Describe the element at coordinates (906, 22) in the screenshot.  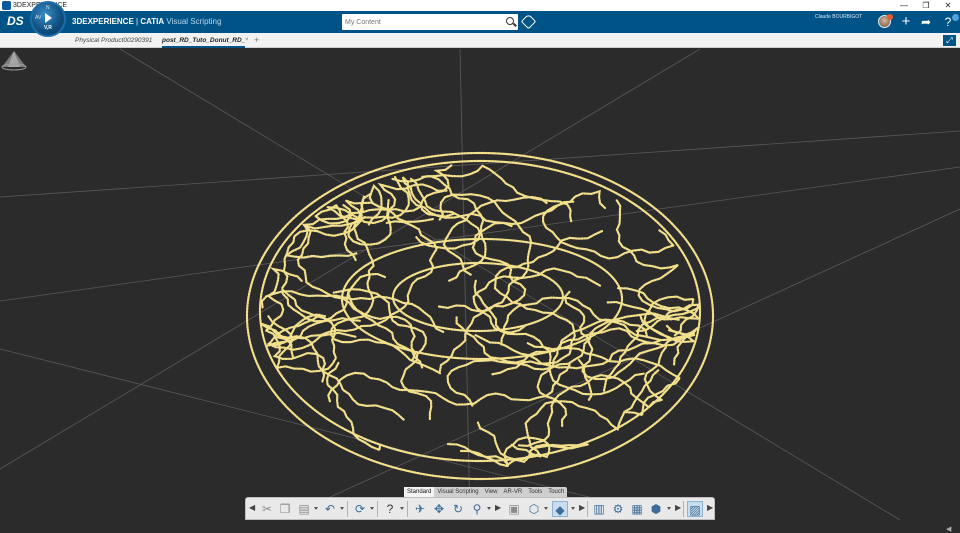
I see `add-icon: +` at that location.